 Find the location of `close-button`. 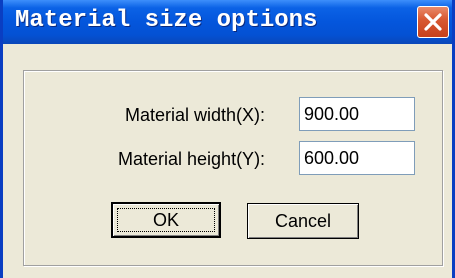

close-button is located at coordinates (433, 22).